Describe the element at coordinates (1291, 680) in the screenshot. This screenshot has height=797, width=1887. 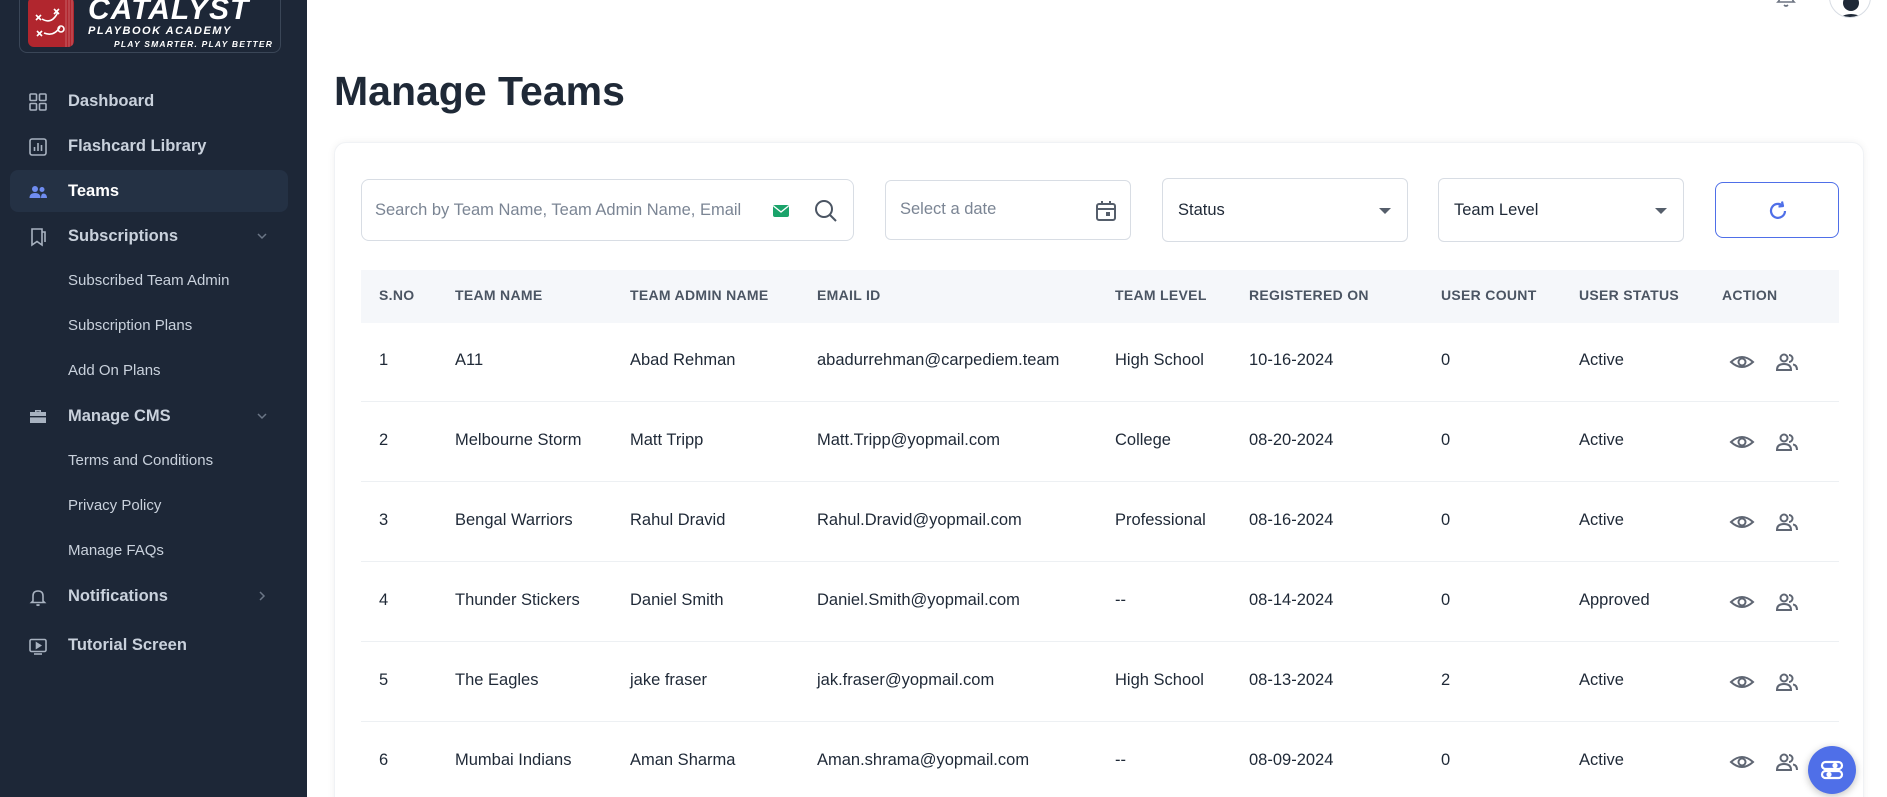
I see `cell-registered-on: 08-13-2024` at that location.